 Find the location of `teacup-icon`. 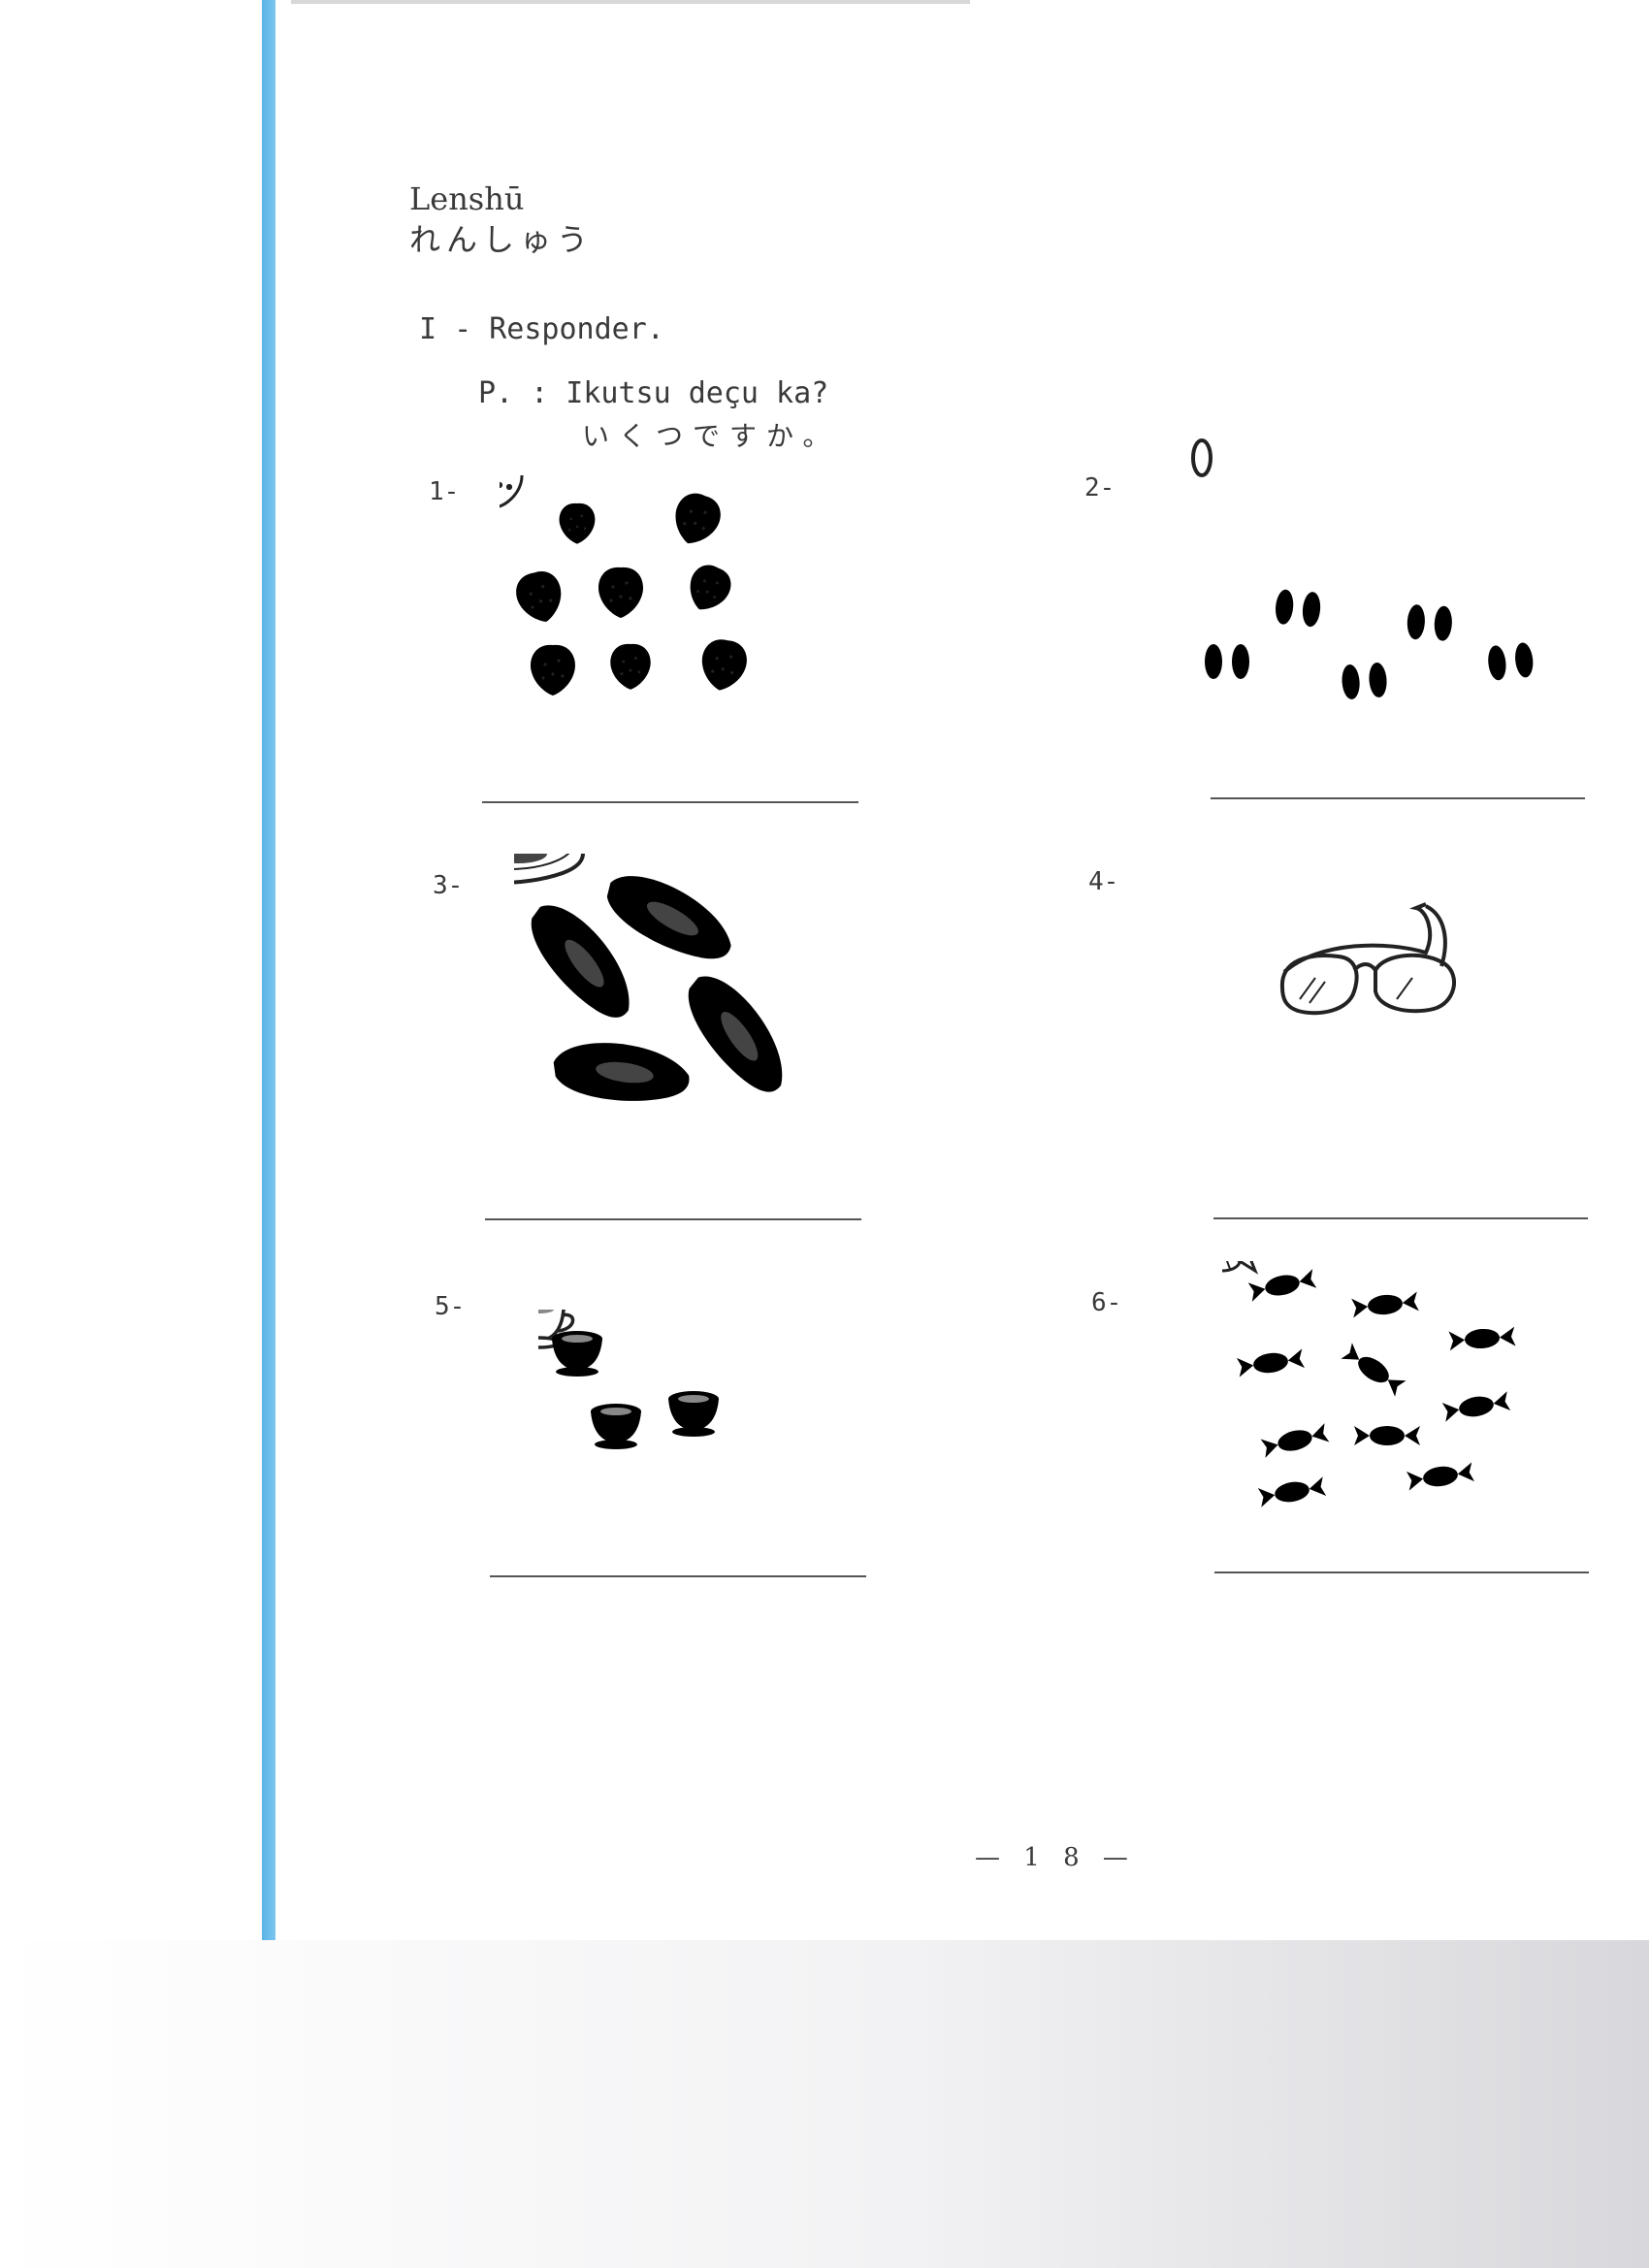

teacup-icon is located at coordinates (634, 1380).